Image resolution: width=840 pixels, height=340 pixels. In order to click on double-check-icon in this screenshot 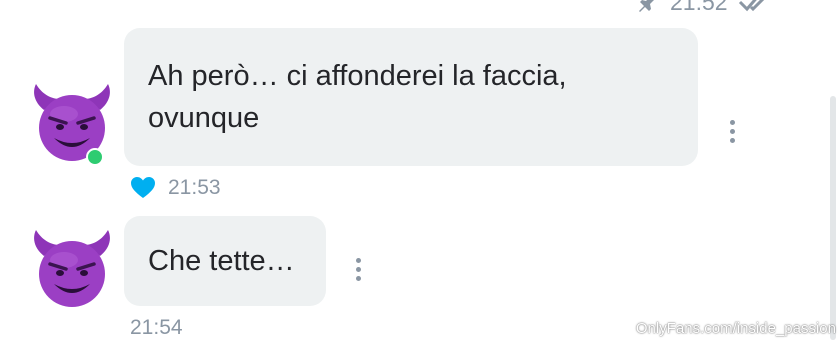, I will do `click(755, 6)`.